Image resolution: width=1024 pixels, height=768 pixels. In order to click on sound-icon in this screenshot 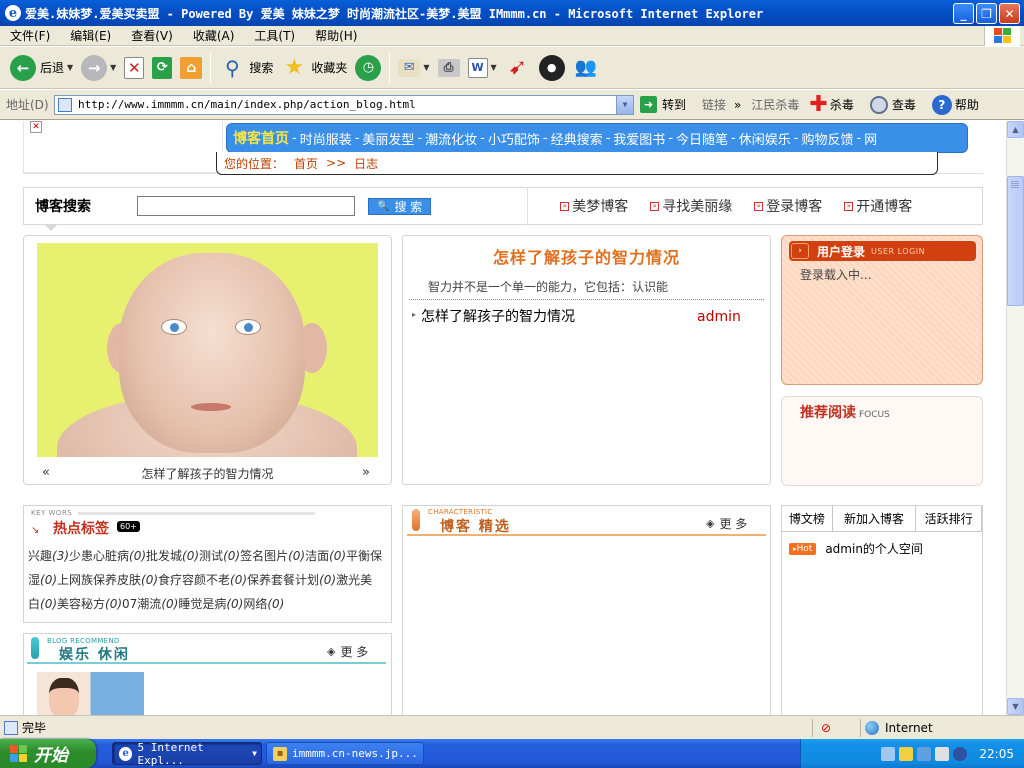, I will do `click(942, 753)`.